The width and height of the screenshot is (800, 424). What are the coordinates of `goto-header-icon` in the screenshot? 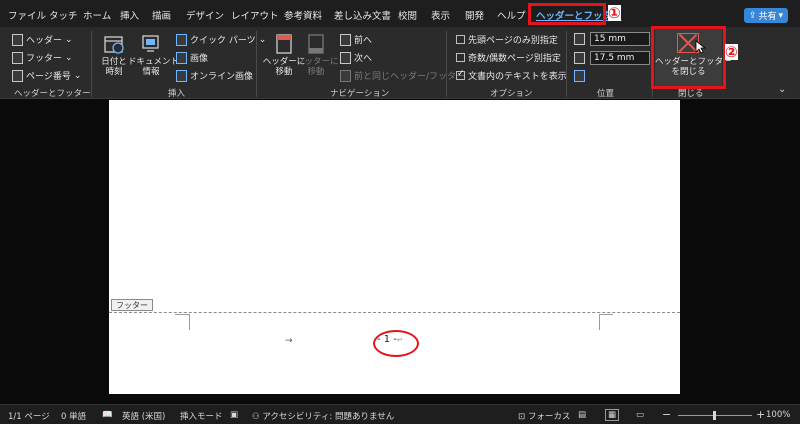 It's located at (284, 44).